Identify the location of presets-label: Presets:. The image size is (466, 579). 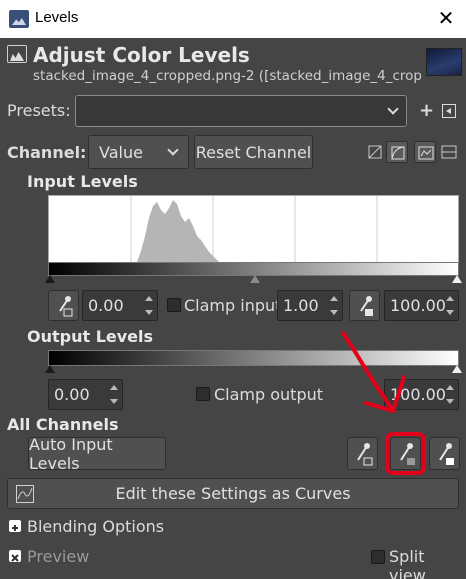
(39, 110).